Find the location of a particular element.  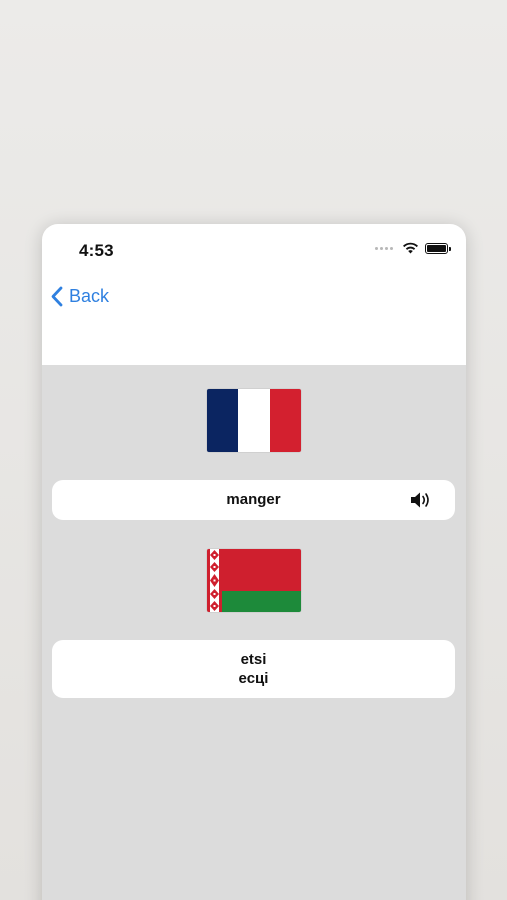

navigation-header: 4:53 Back is located at coordinates (254, 294).